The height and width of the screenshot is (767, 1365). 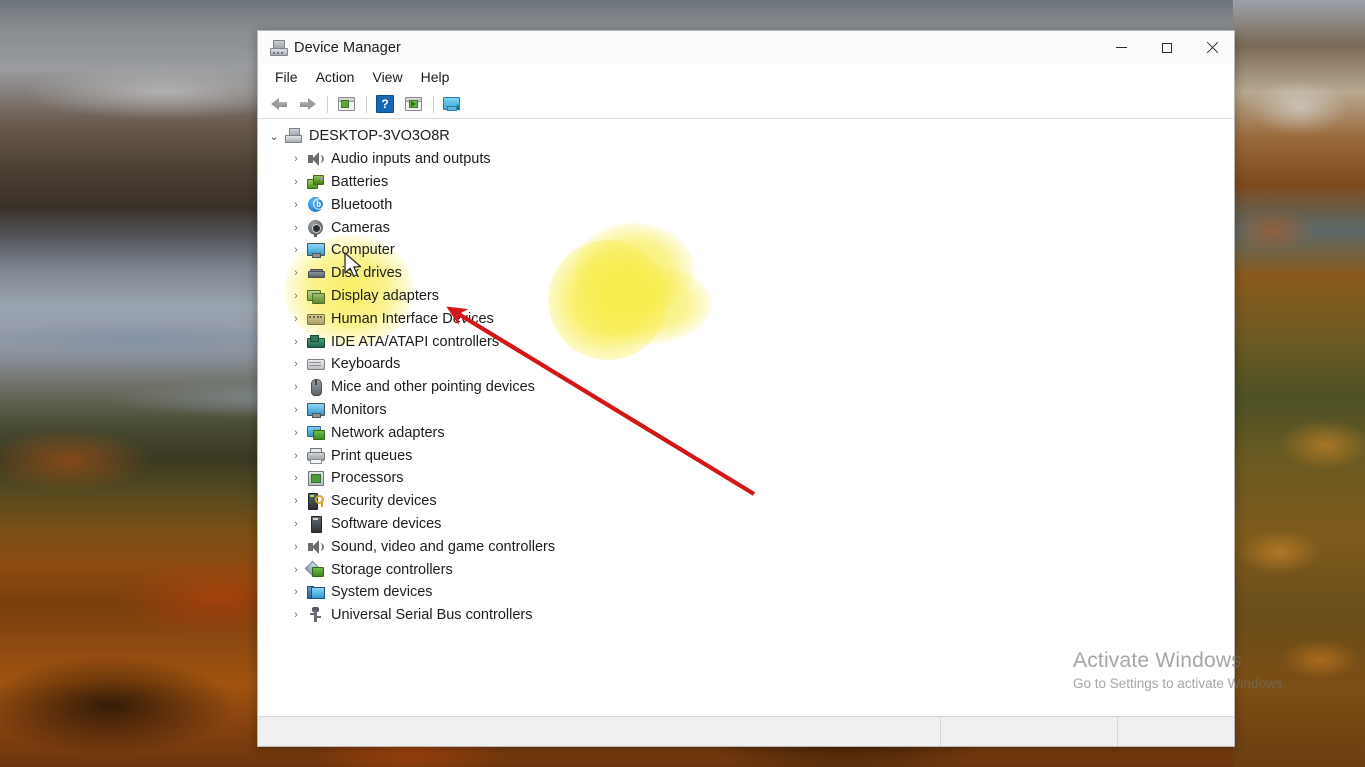 What do you see at coordinates (746, 273) in the screenshot?
I see `tree-item-disk-drives: › Disk drives` at bounding box center [746, 273].